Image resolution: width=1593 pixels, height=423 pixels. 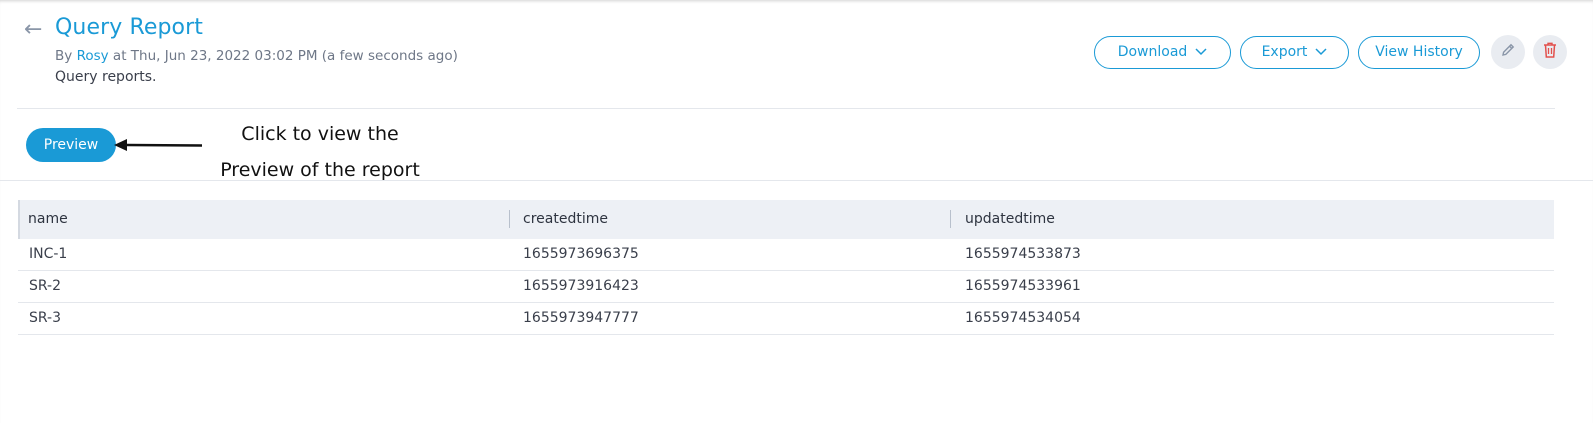 What do you see at coordinates (1284, 52) in the screenshot?
I see `export-label: Export` at bounding box center [1284, 52].